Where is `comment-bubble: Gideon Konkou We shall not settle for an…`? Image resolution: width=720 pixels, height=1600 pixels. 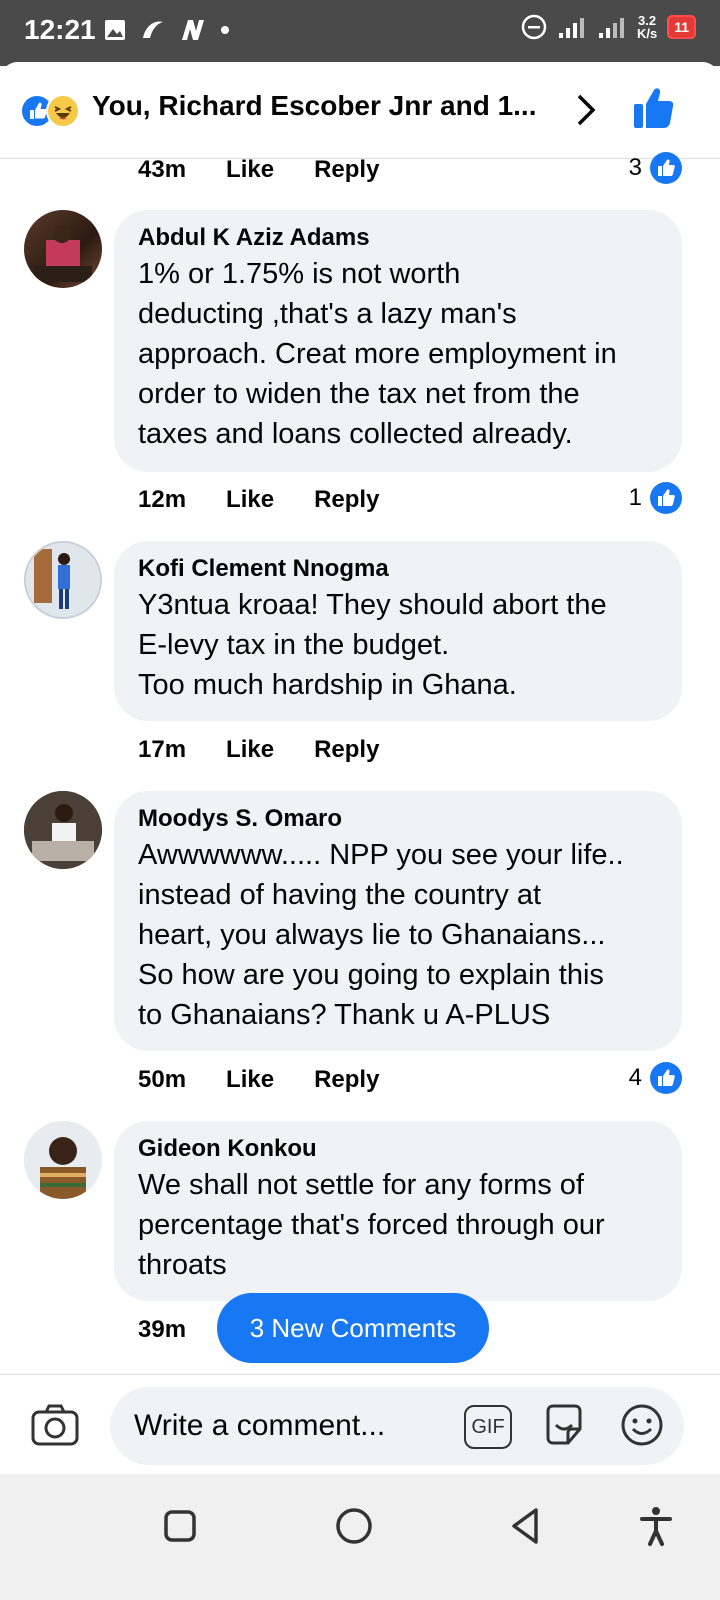
comment-bubble: Gideon Konkou We shall not settle for an… is located at coordinates (398, 1211).